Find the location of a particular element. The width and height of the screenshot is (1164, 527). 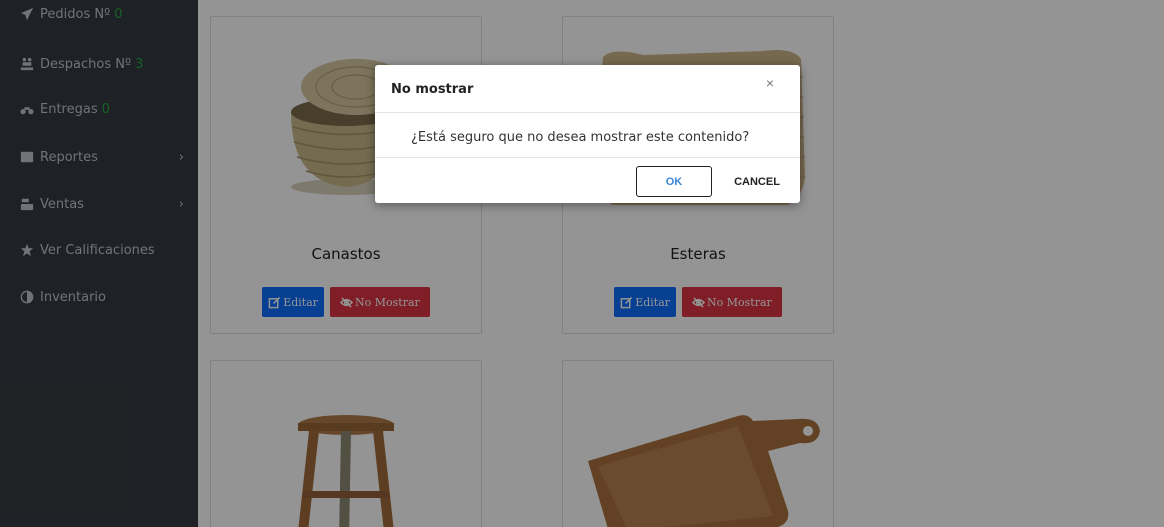

cancel-button: CANCEL is located at coordinates (757, 181).